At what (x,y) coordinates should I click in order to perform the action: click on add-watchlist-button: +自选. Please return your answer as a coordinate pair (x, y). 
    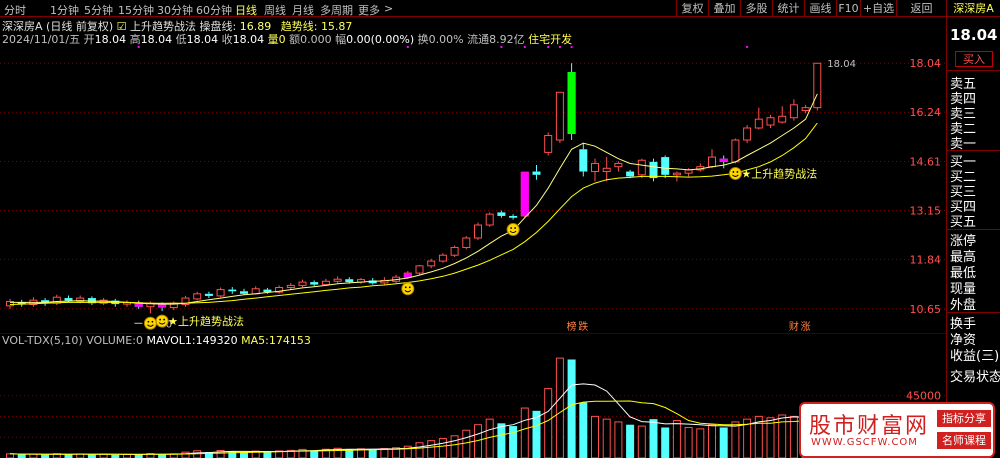
    Looking at the image, I should click on (878, 8).